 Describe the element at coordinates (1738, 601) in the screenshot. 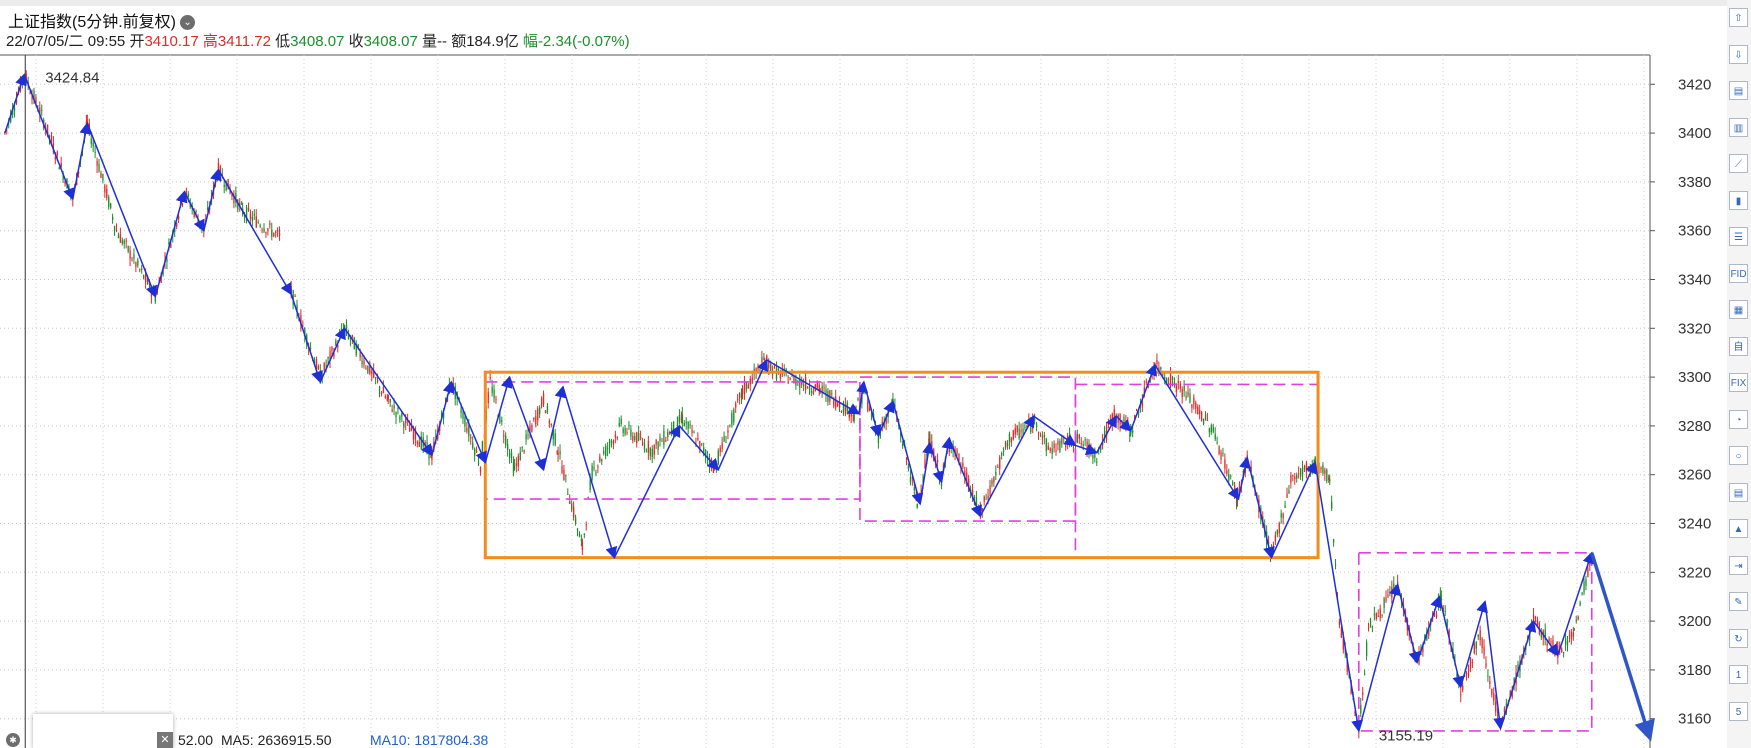

I see `toolbar-button-16: ✎` at that location.